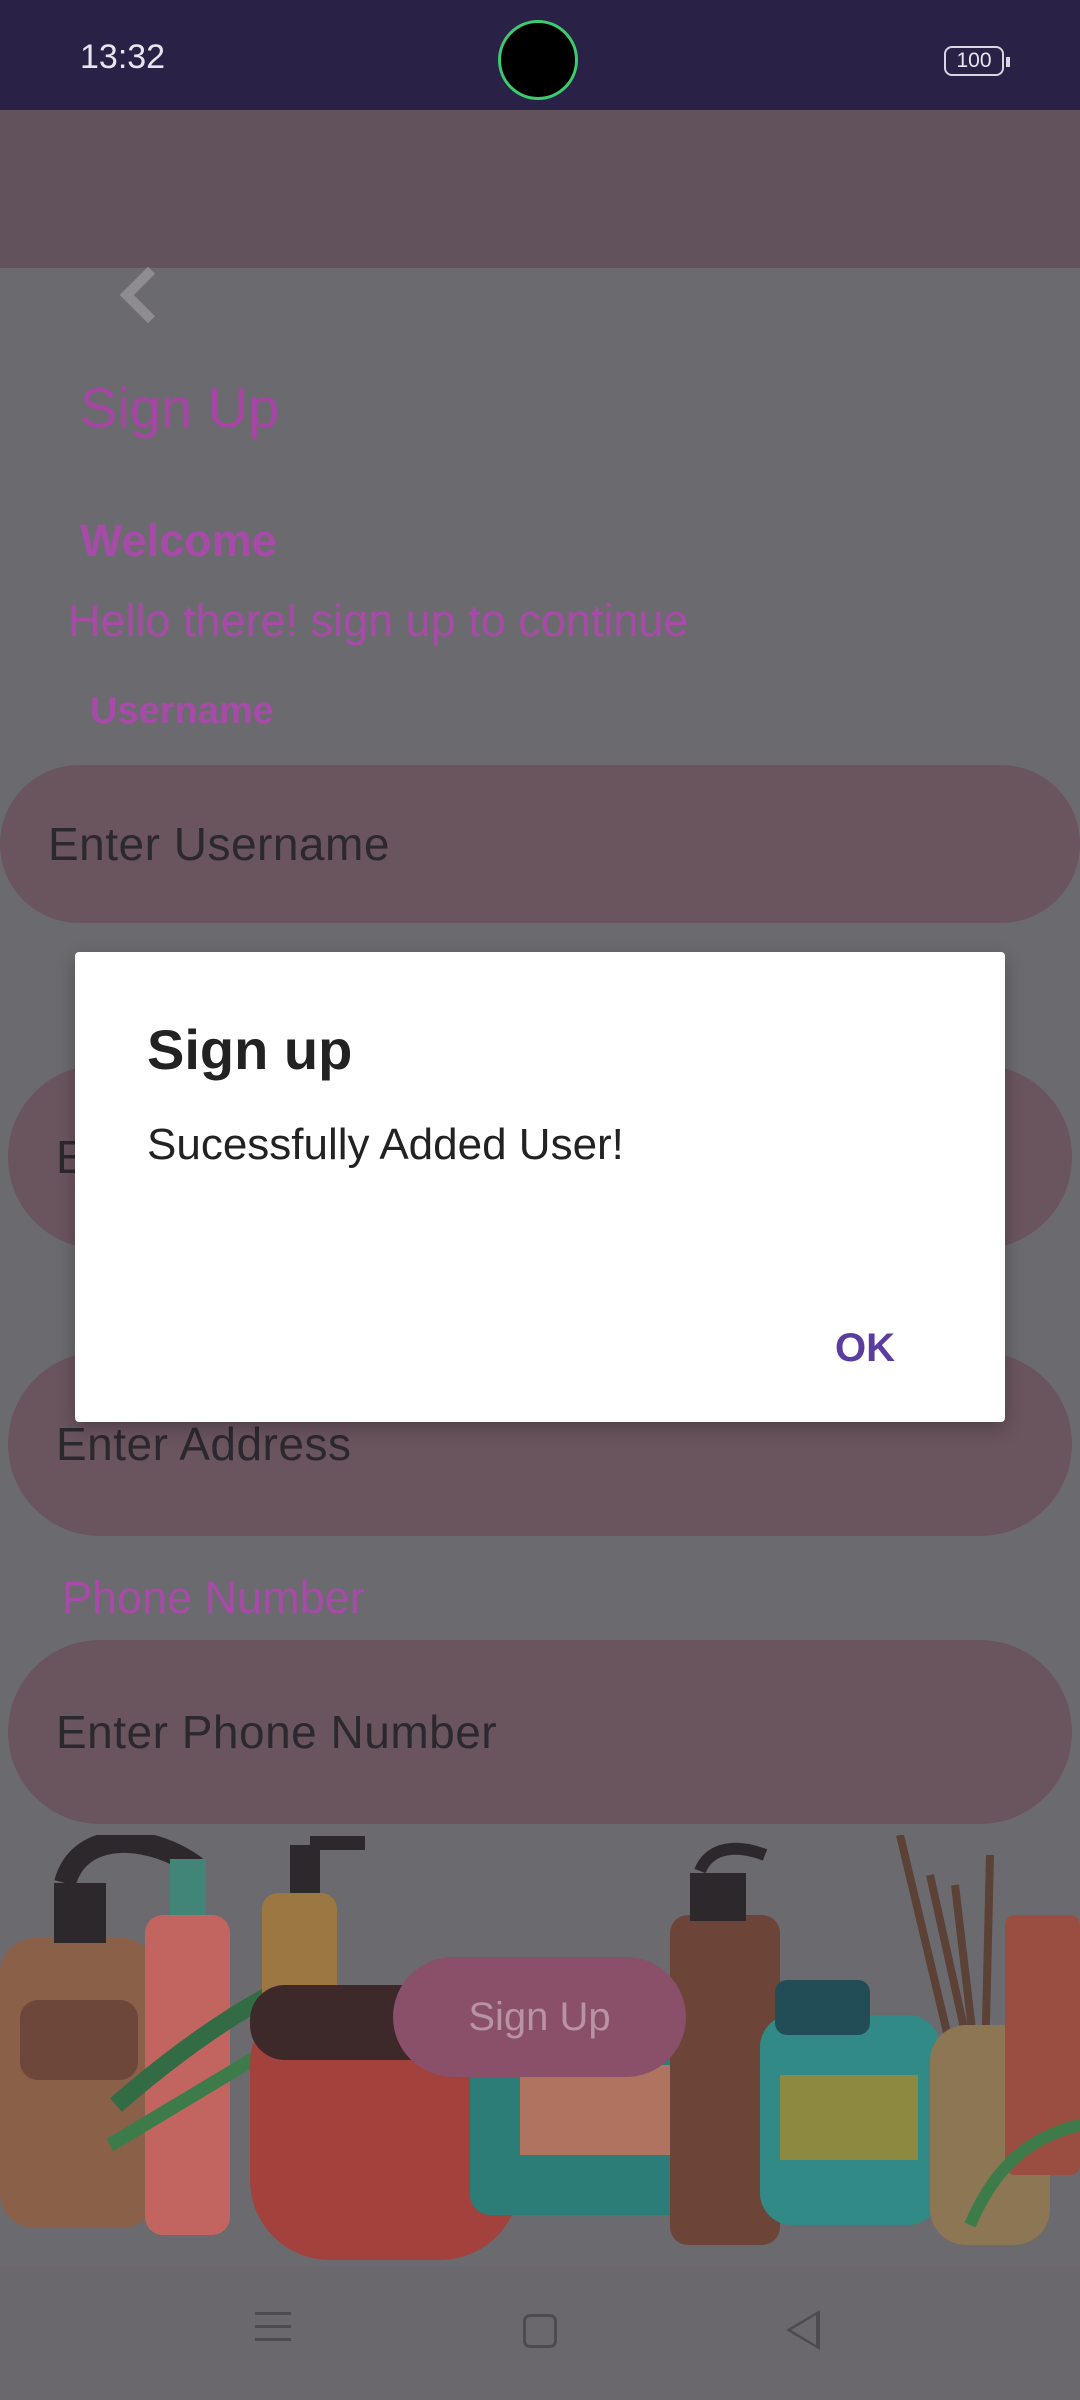  What do you see at coordinates (540, 1732) in the screenshot?
I see `phone-number-field: Enter Phone Number` at bounding box center [540, 1732].